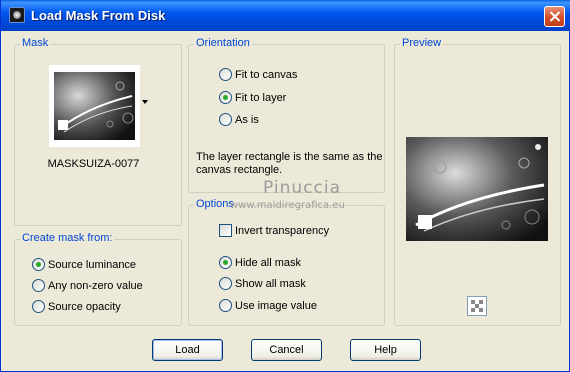 The width and height of the screenshot is (570, 372). I want to click on help-button: Help, so click(385, 350).